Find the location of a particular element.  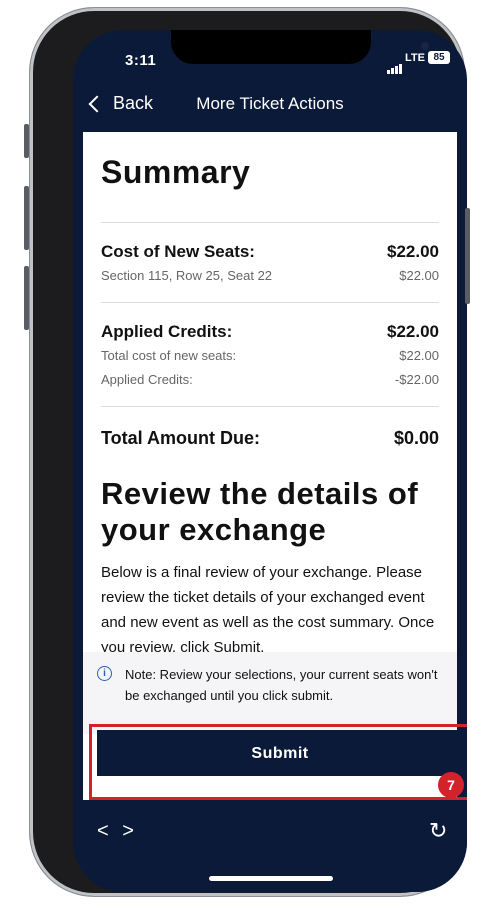

cost-new-seats-row: Cost of New Seats: $22.00 is located at coordinates (270, 252).